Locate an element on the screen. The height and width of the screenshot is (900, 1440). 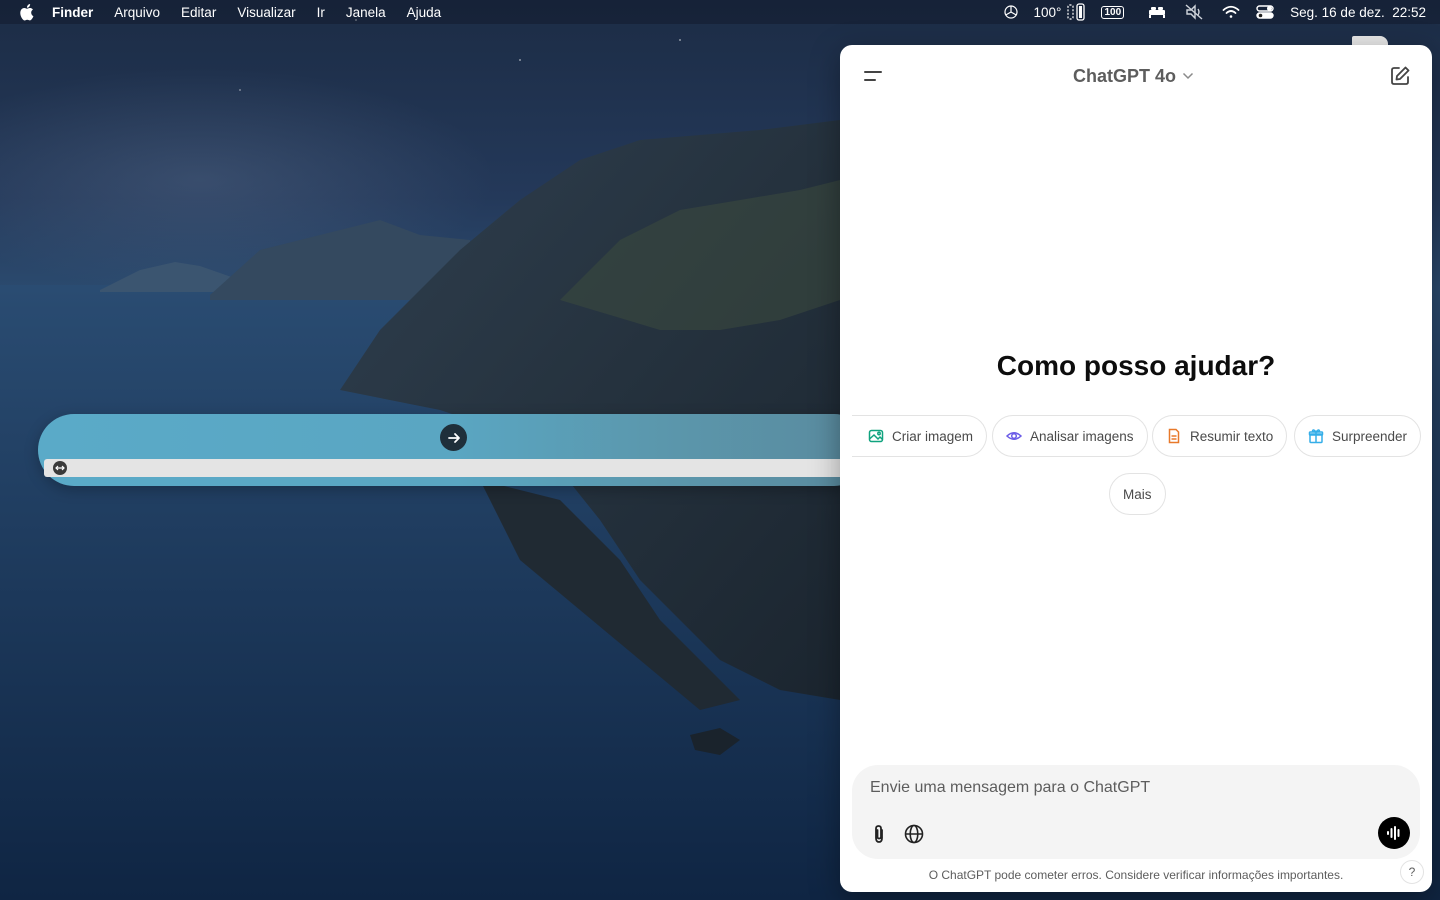
suggestion-label: Analisar imagens is located at coordinates (1082, 436).